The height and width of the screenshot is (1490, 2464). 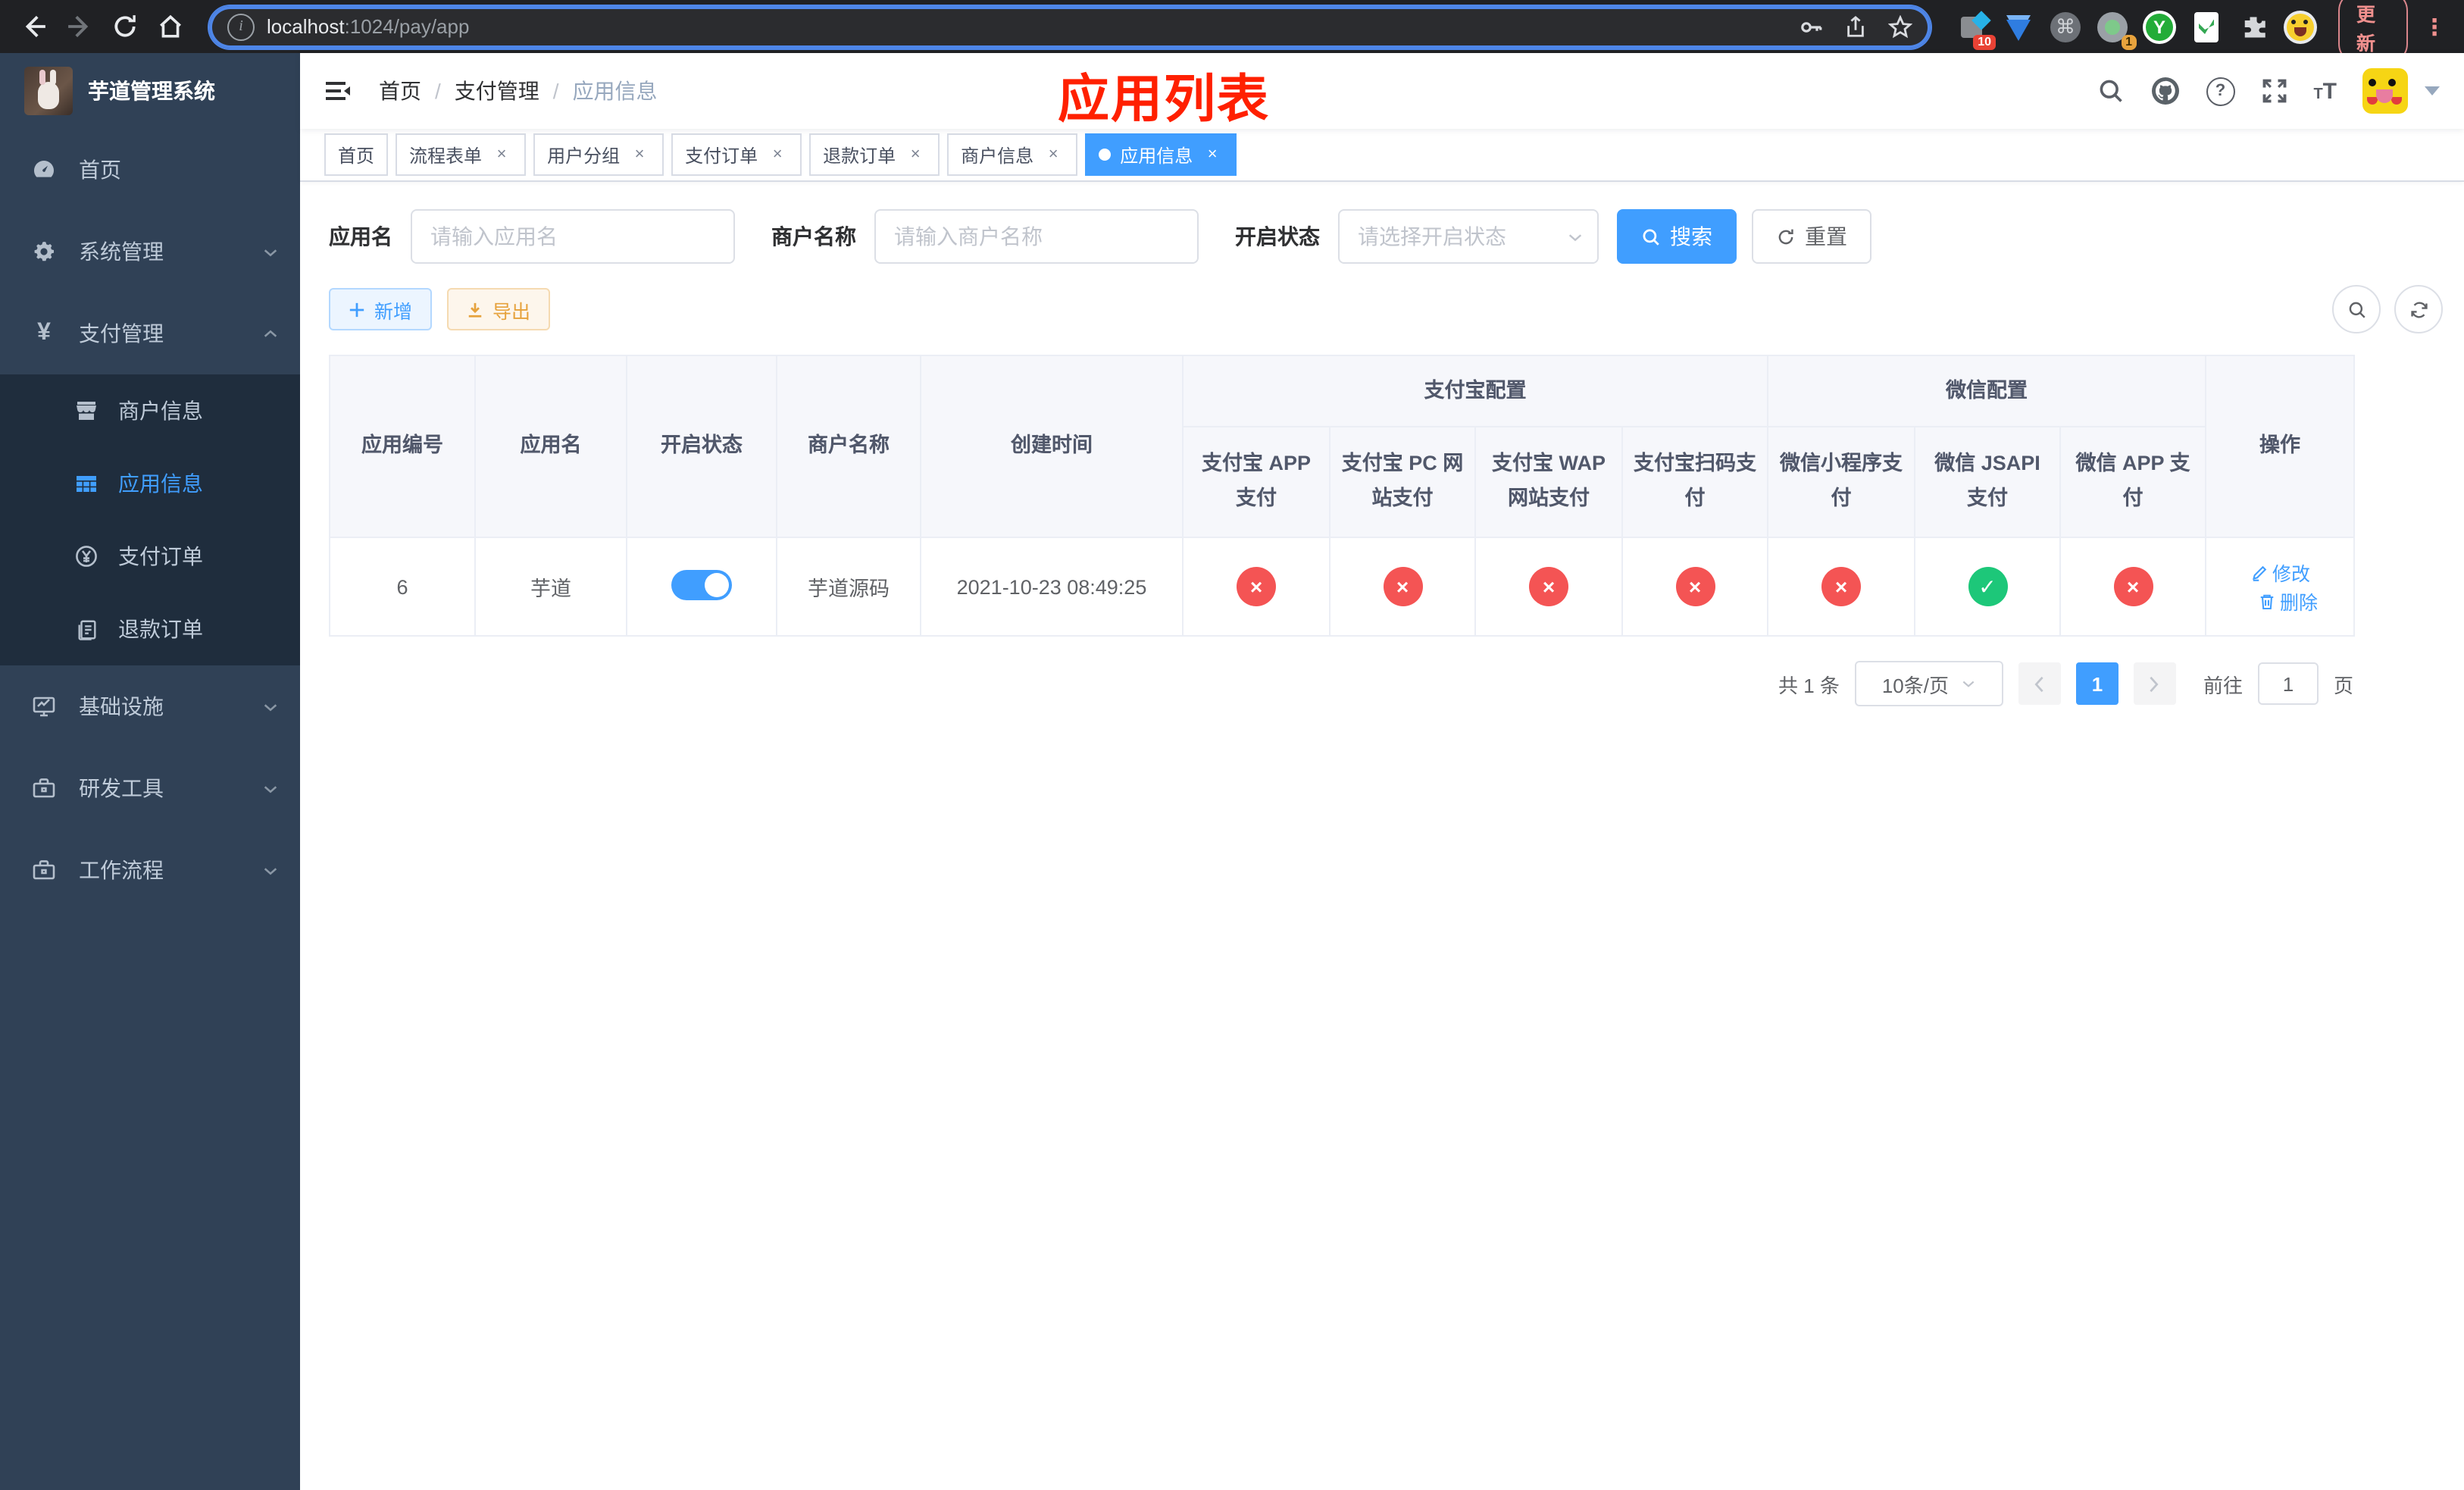 I want to click on group-header-wechat: 微信配置, so click(x=1986, y=391).